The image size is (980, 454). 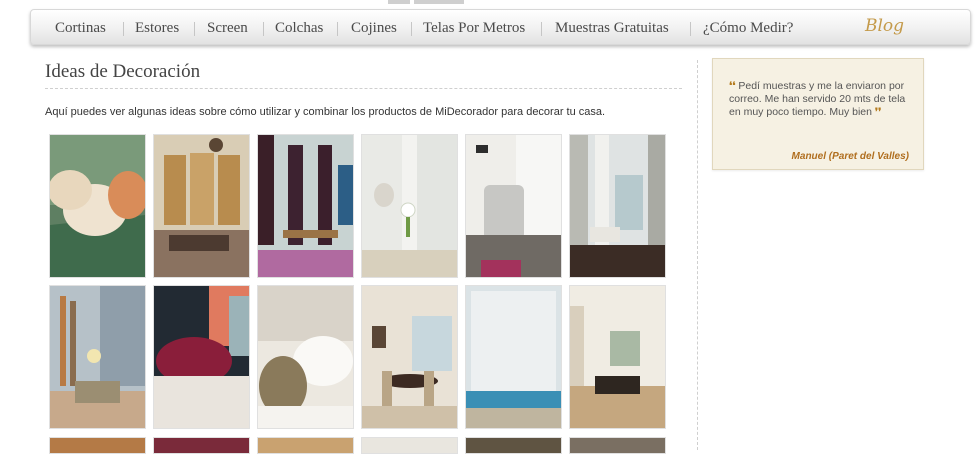 What do you see at coordinates (878, 112) in the screenshot?
I see `close-quote-icon: ❜❜` at bounding box center [878, 112].